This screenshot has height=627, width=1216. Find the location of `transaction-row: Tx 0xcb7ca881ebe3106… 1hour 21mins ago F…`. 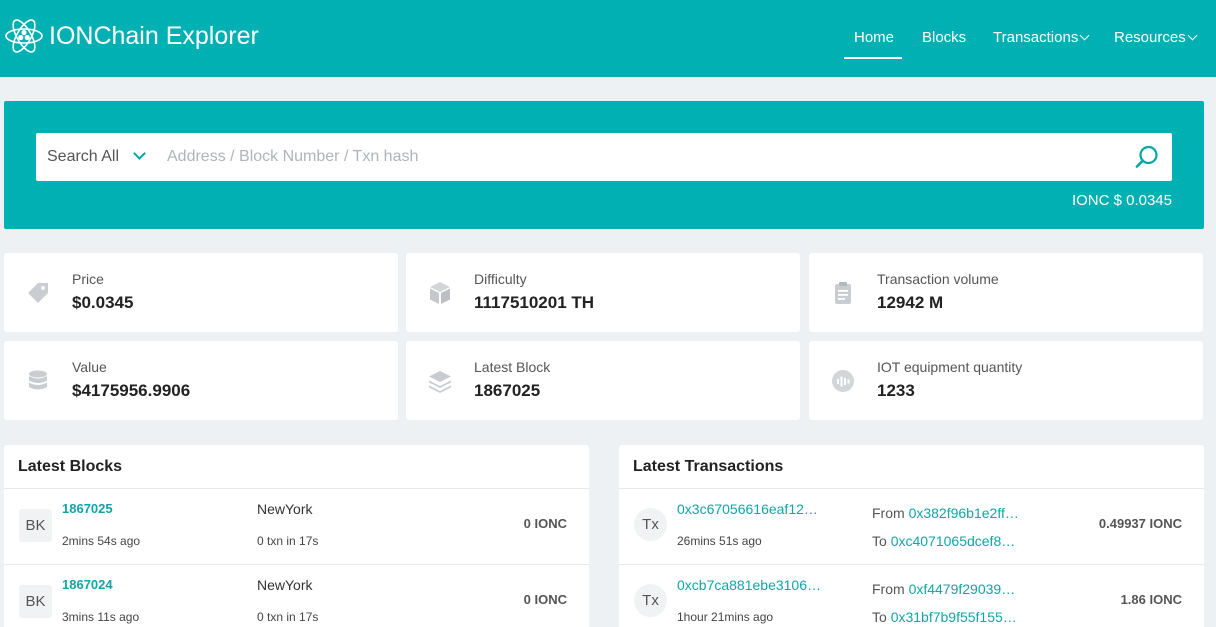

transaction-row: Tx 0xcb7ca881ebe3106… 1hour 21mins ago F… is located at coordinates (911, 596).